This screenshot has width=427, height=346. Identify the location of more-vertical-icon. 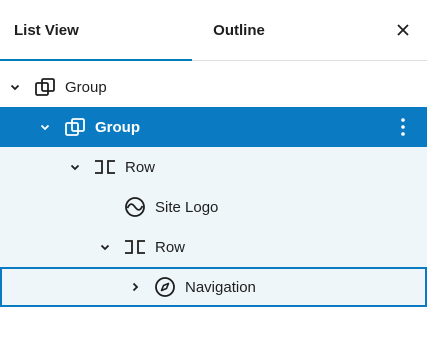
(403, 127).